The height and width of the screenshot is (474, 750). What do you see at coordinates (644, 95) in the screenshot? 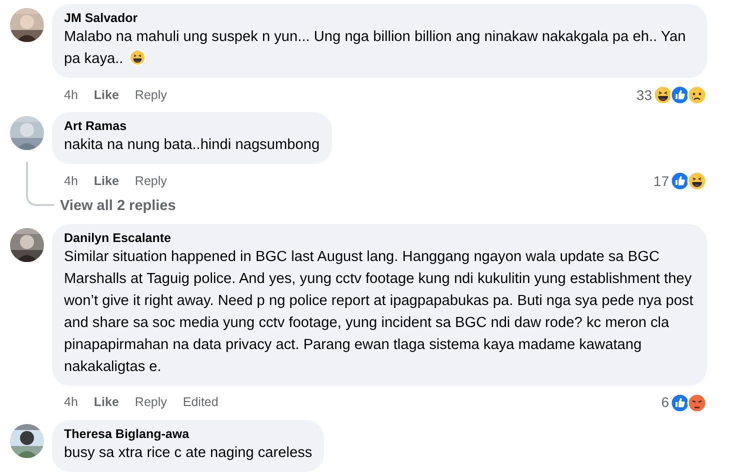
I see `reaction-count: 33` at bounding box center [644, 95].